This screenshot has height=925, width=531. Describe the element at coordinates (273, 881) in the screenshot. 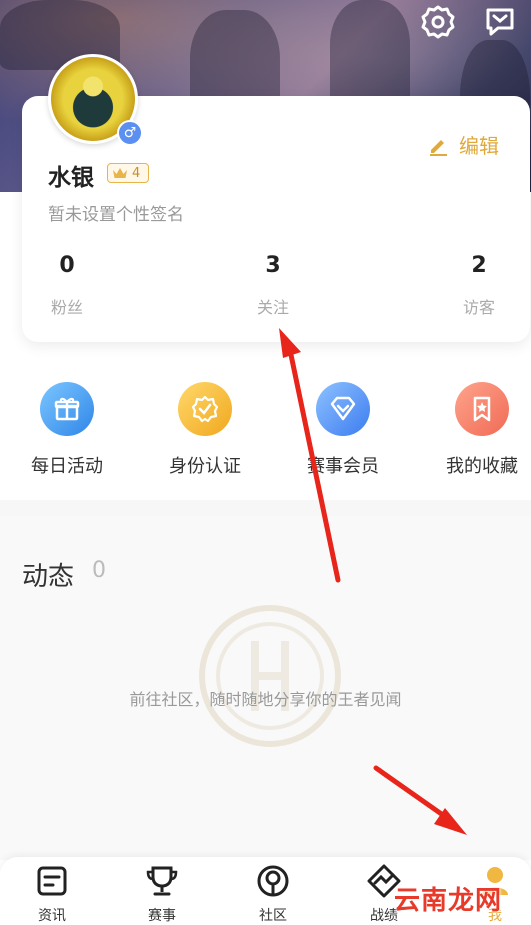

I see `community-icon` at that location.